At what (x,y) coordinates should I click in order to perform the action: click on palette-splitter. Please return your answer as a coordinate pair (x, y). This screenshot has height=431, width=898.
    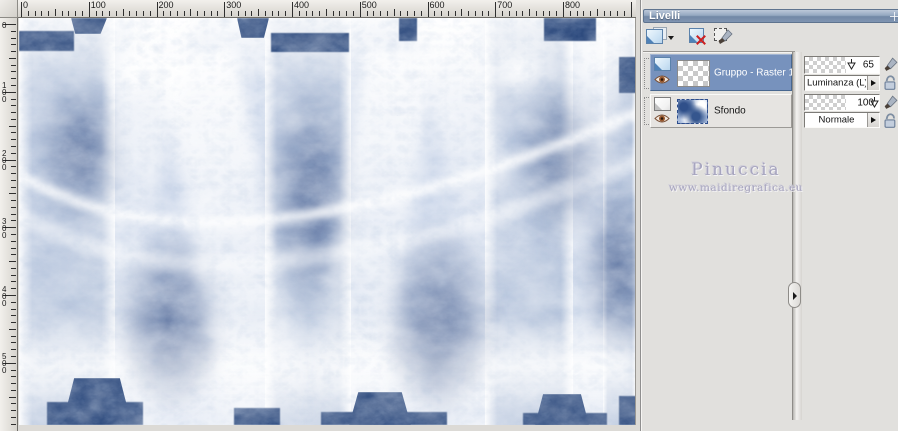
    Looking at the image, I should click on (797, 236).